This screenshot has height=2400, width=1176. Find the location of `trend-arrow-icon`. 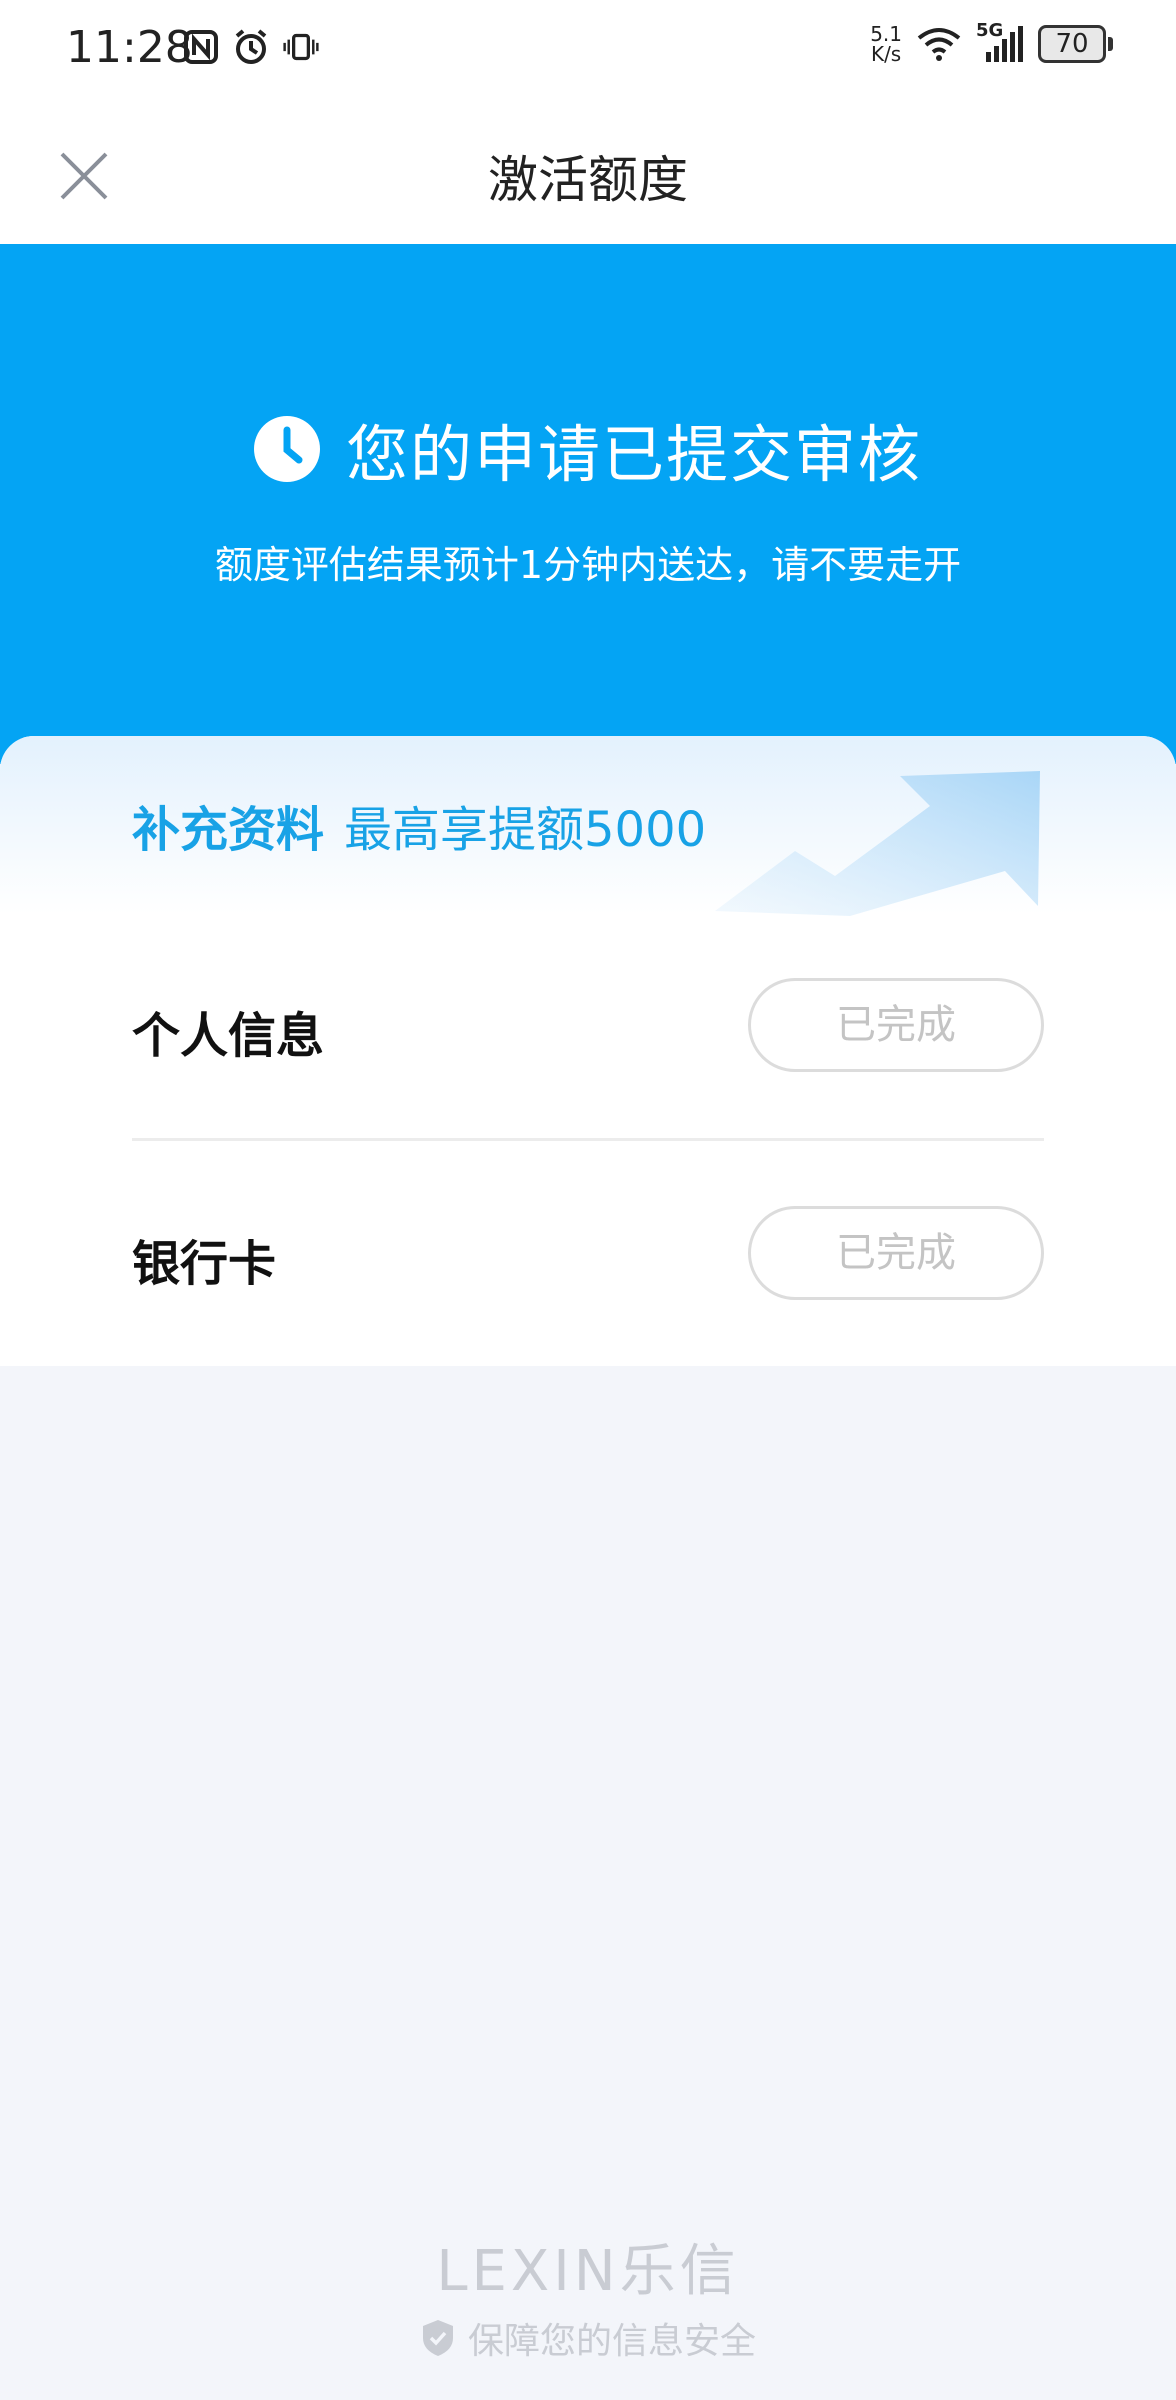

trend-arrow-icon is located at coordinates (877, 843).